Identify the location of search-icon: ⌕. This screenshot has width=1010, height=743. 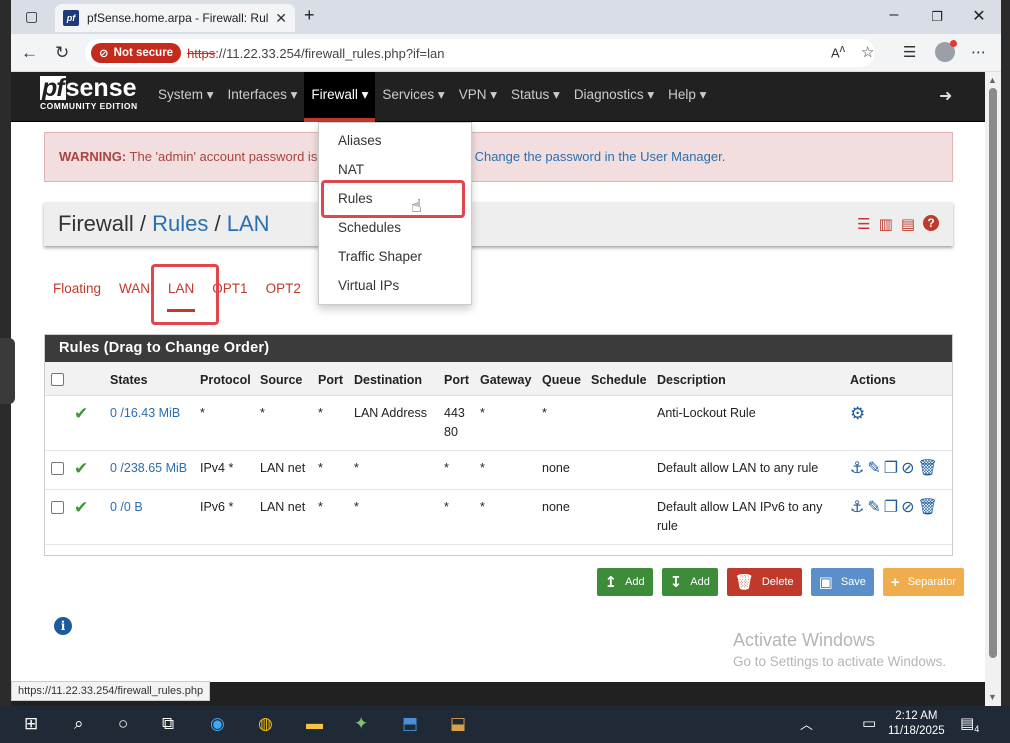
(79, 724).